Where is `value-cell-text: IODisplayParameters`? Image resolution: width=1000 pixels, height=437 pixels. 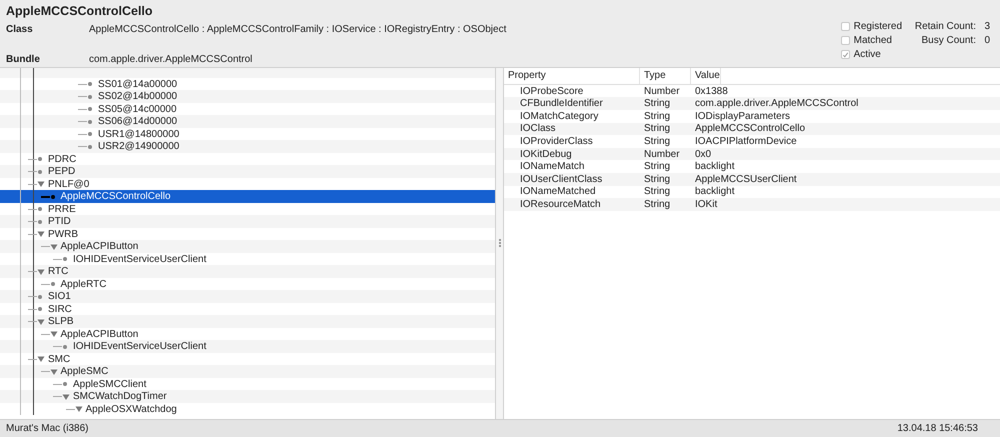
value-cell-text: IODisplayParameters is located at coordinates (742, 116).